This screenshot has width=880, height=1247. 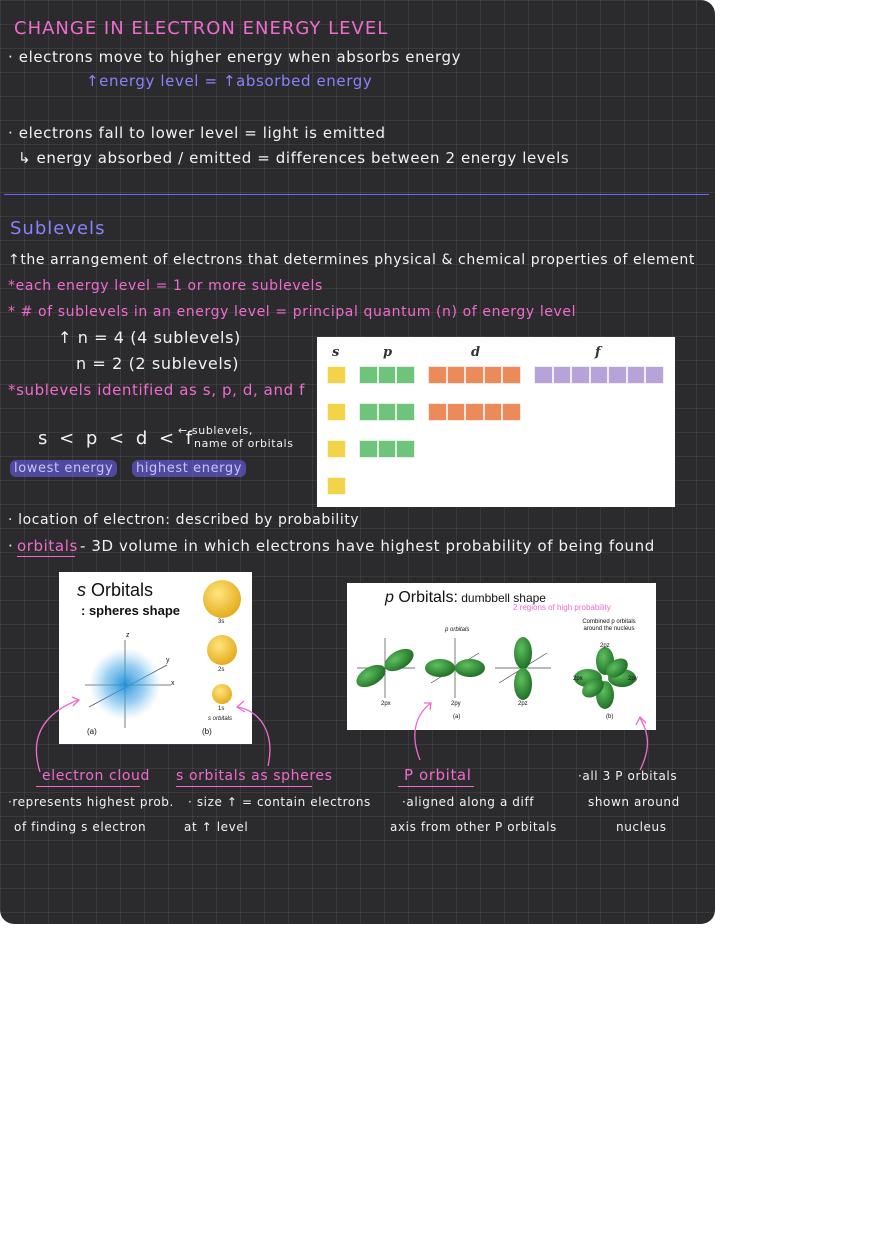 I want to click on annotation-line: nucleus, so click(x=641, y=827).